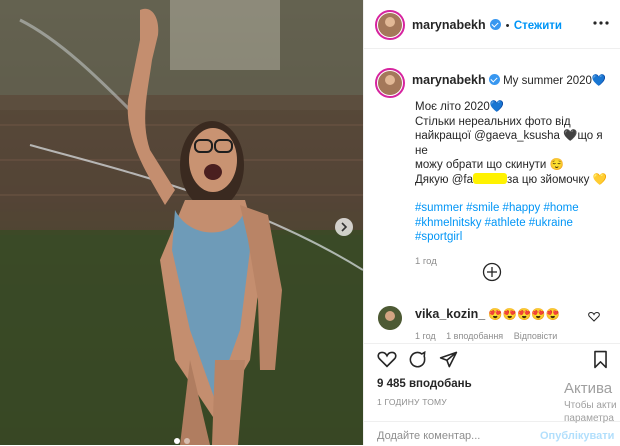  What do you see at coordinates (424, 384) in the screenshot?
I see `likes-count: 9 485 вподобань` at bounding box center [424, 384].